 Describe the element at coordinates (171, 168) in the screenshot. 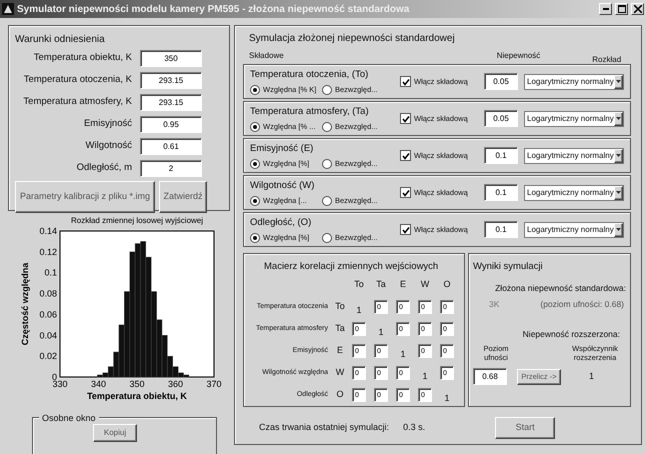

I see `input-field: 2` at that location.